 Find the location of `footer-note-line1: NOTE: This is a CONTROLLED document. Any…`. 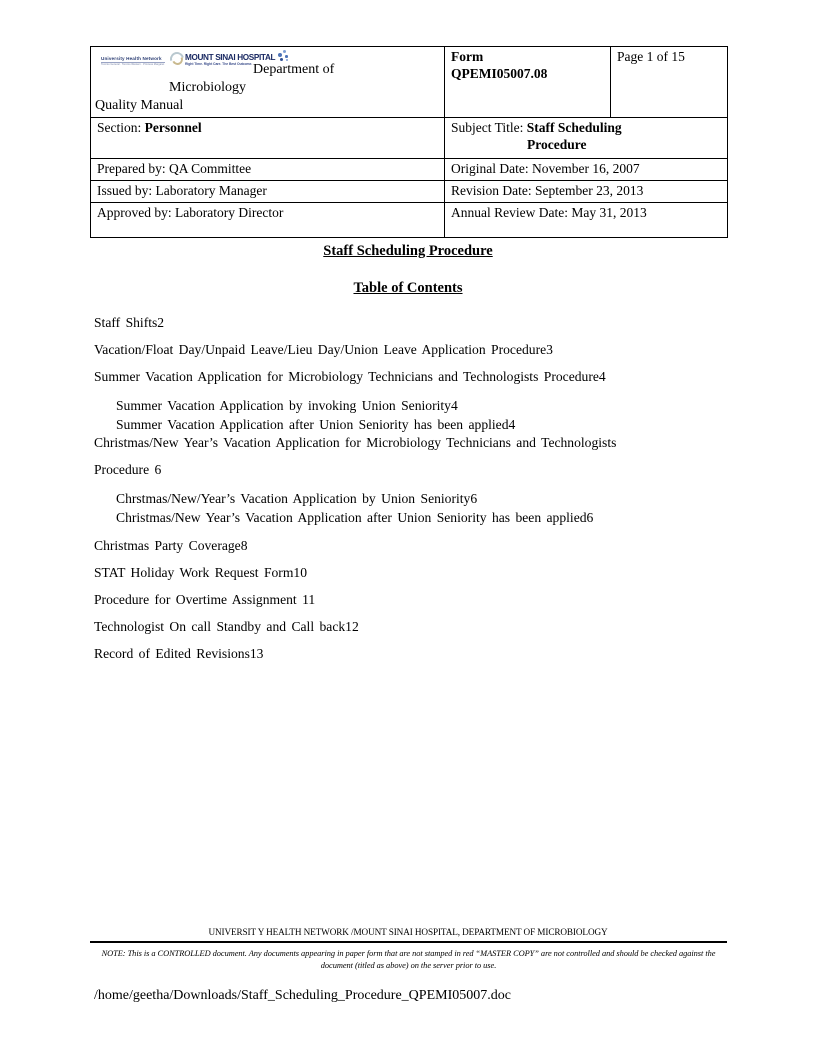

footer-note-line1: NOTE: This is a CONTROLLED document. Any… is located at coordinates (333, 953).